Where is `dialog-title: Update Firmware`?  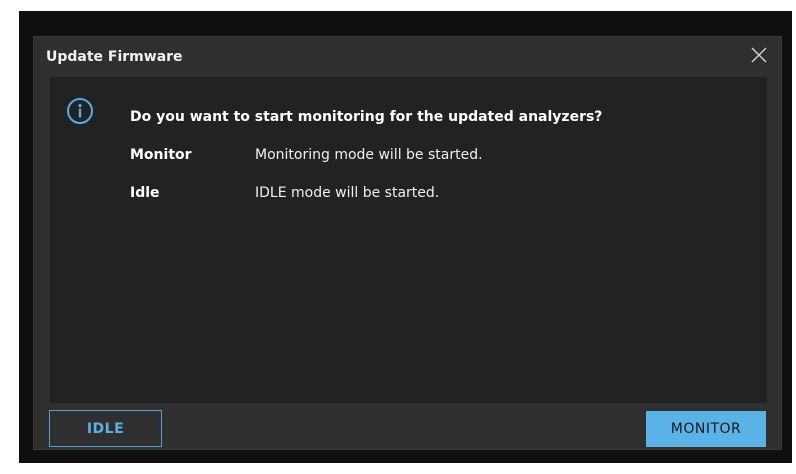
dialog-title: Update Firmware is located at coordinates (114, 57).